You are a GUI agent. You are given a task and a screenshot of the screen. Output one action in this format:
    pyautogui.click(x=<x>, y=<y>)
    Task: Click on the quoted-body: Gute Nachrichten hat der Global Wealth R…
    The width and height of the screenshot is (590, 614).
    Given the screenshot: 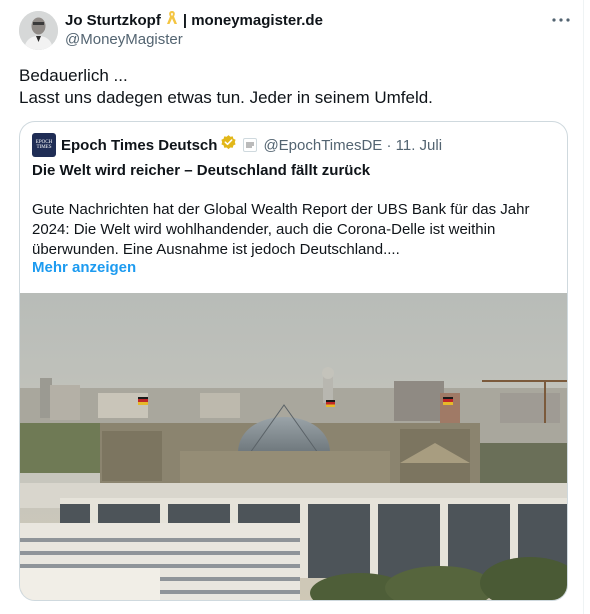 What is the action you would take?
    pyautogui.click(x=294, y=230)
    